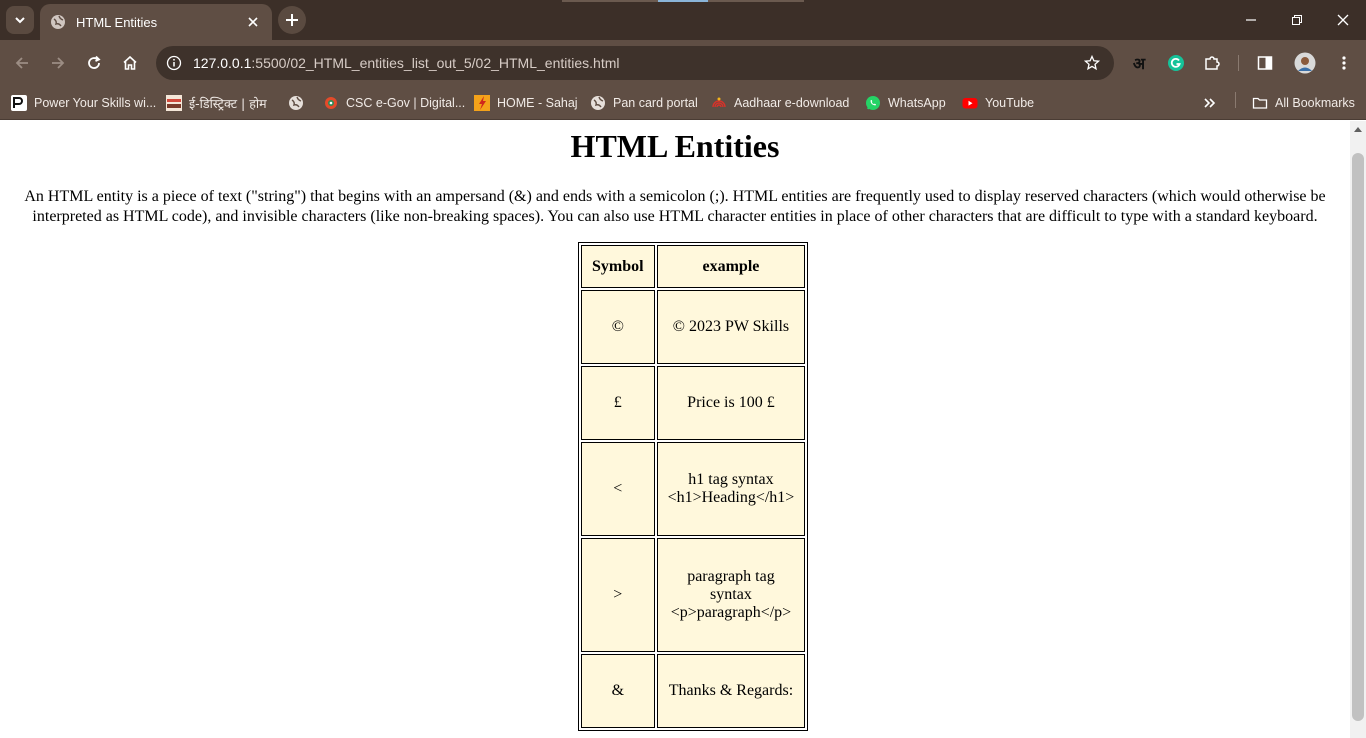 The image size is (1366, 738). What do you see at coordinates (331, 103) in the screenshot?
I see `csc-icon` at bounding box center [331, 103].